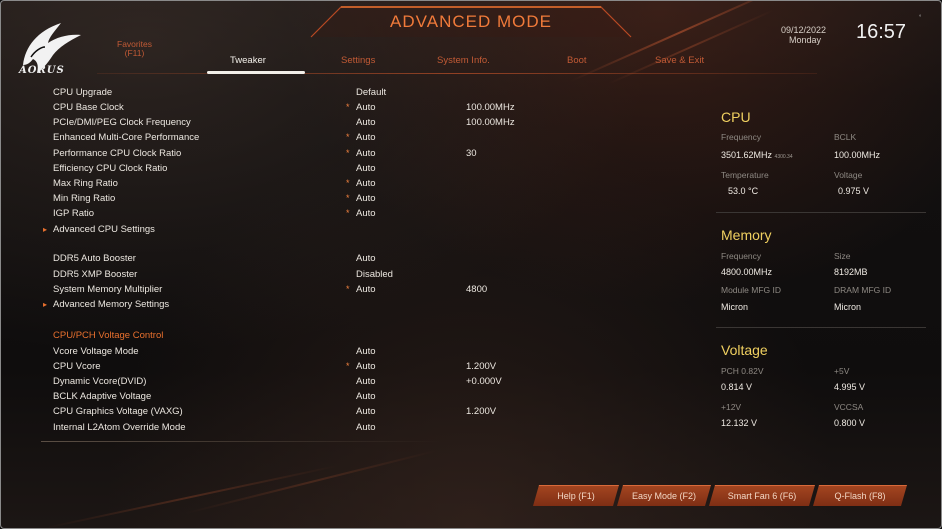 The width and height of the screenshot is (942, 529). Describe the element at coordinates (100, 381) in the screenshot. I see `setting-name: Dynamic Vcore(DVID)` at that location.